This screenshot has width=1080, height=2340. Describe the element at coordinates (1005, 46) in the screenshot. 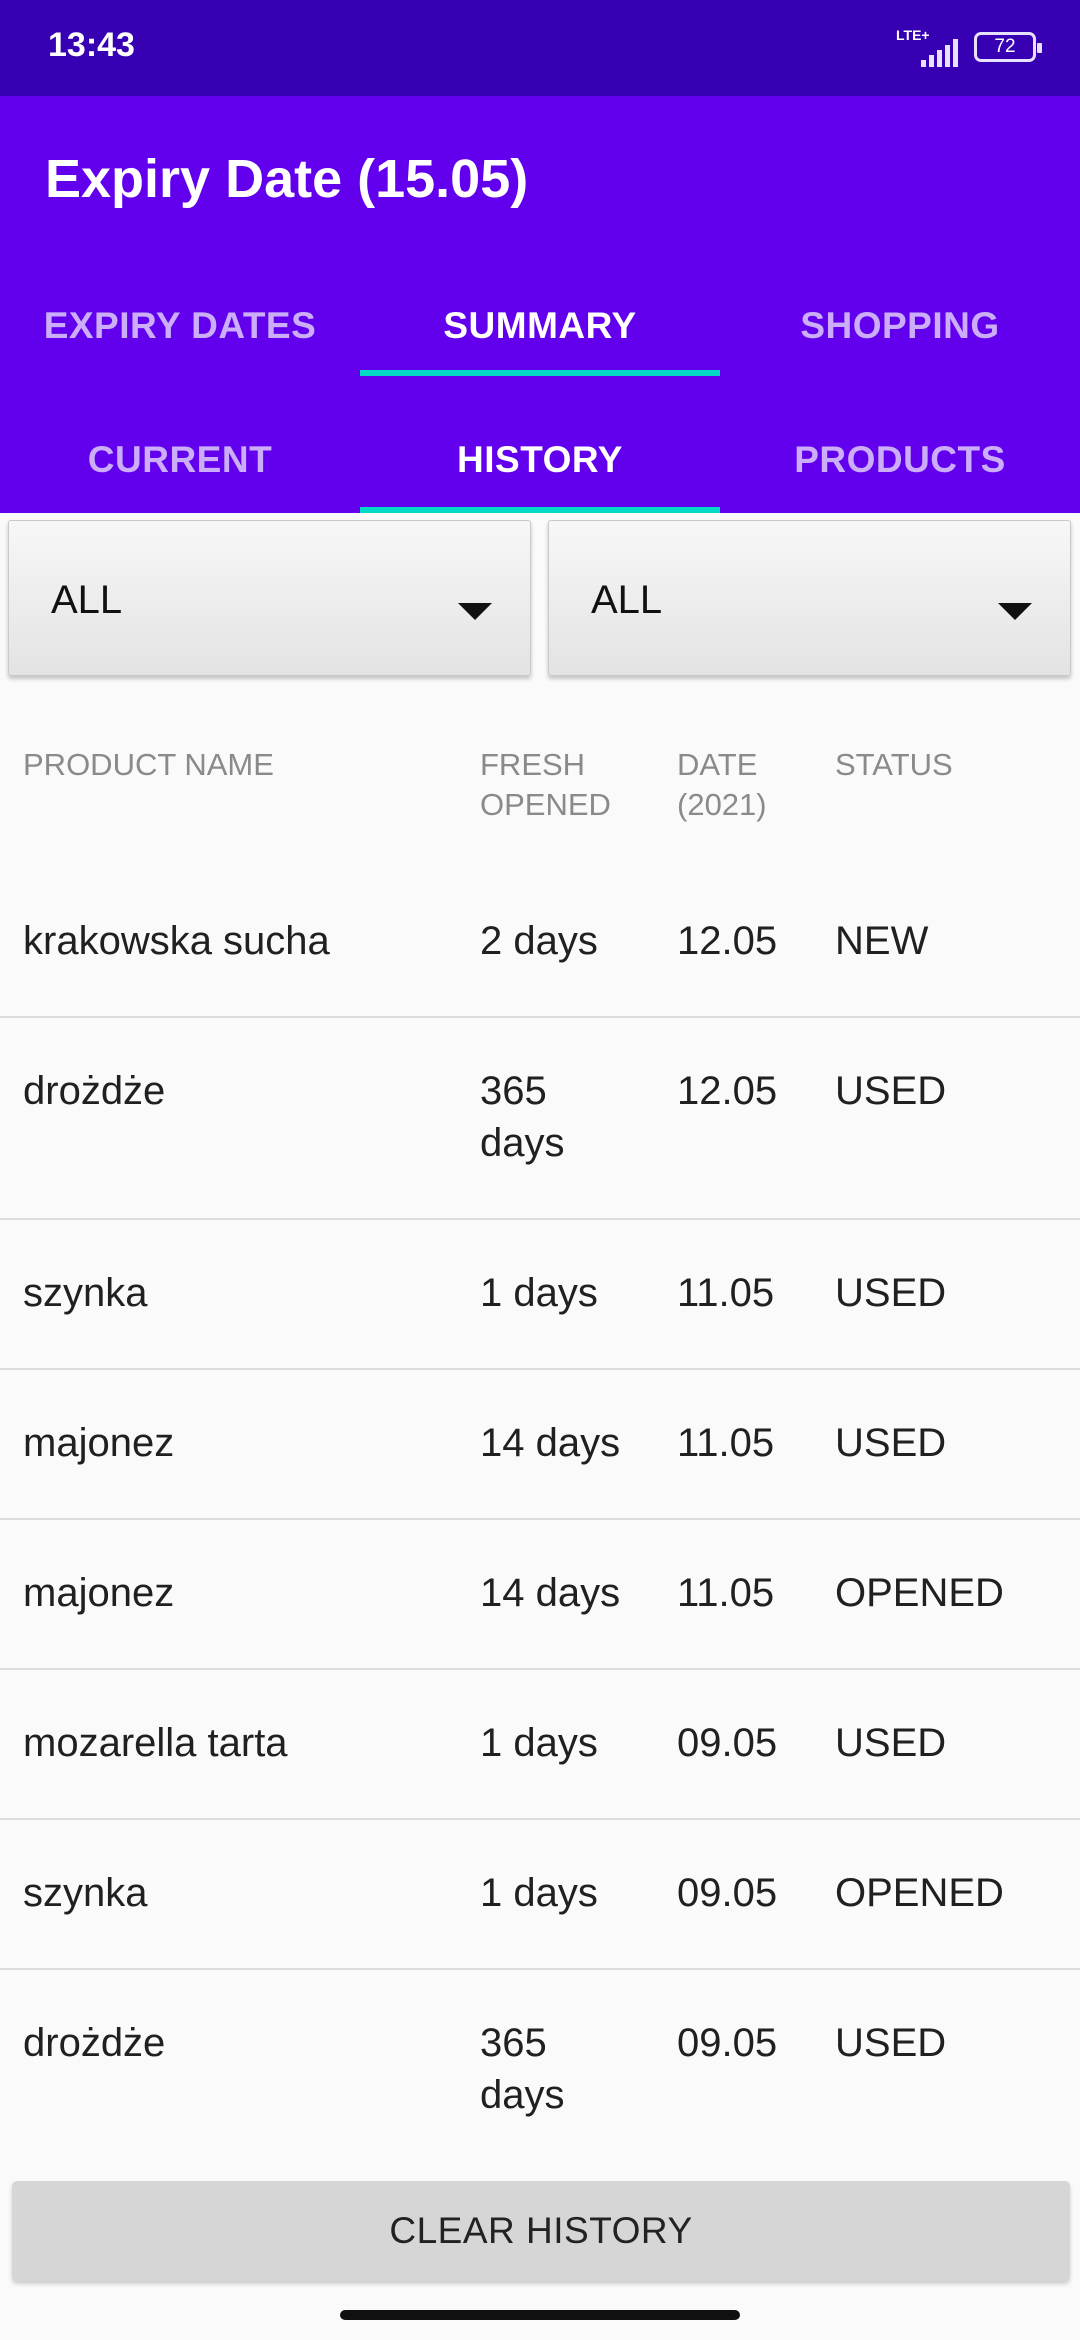

I see `battery-level: 72` at that location.